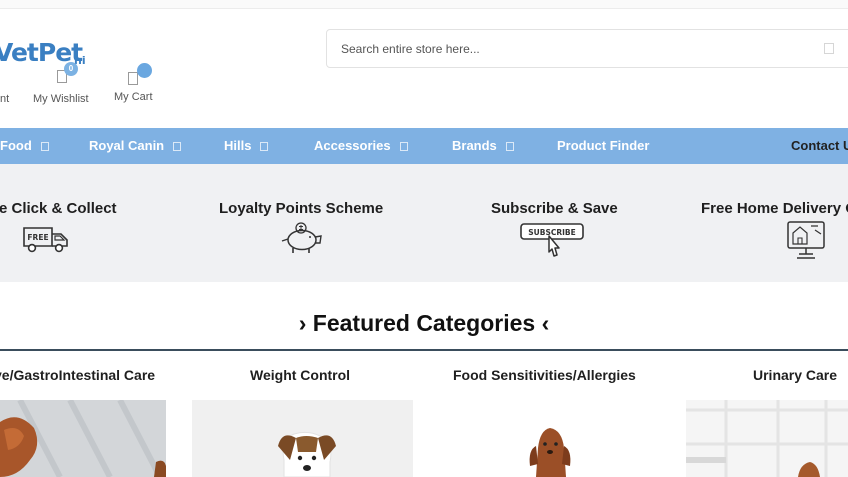  What do you see at coordinates (4, 99) in the screenshot?
I see `account-link: nt` at bounding box center [4, 99].